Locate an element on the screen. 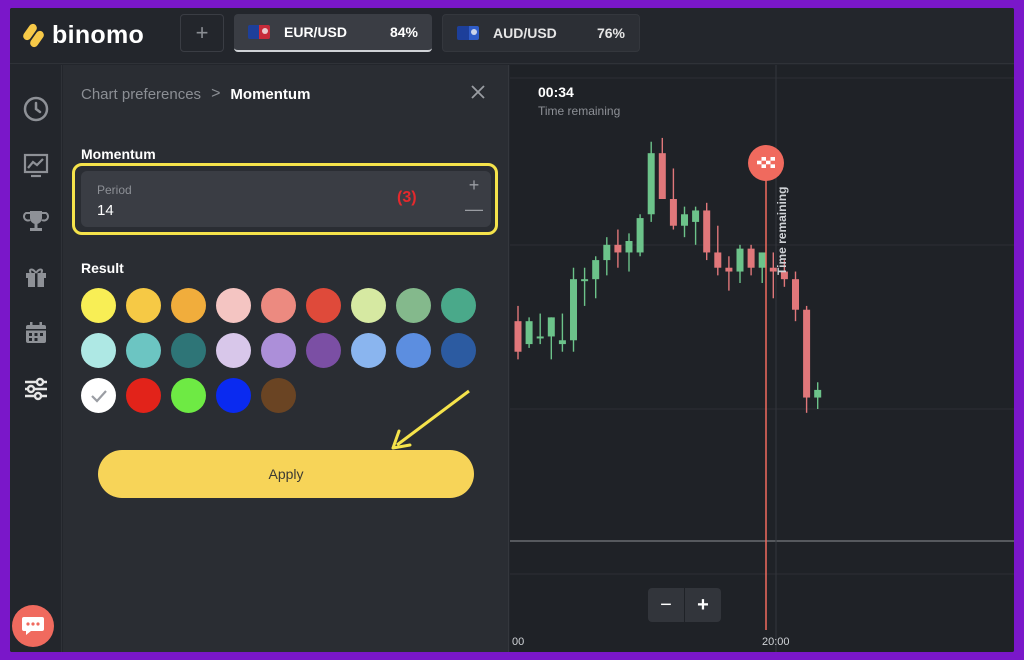 Image resolution: width=1024 pixels, height=660 pixels. chat-support-button is located at coordinates (33, 626).